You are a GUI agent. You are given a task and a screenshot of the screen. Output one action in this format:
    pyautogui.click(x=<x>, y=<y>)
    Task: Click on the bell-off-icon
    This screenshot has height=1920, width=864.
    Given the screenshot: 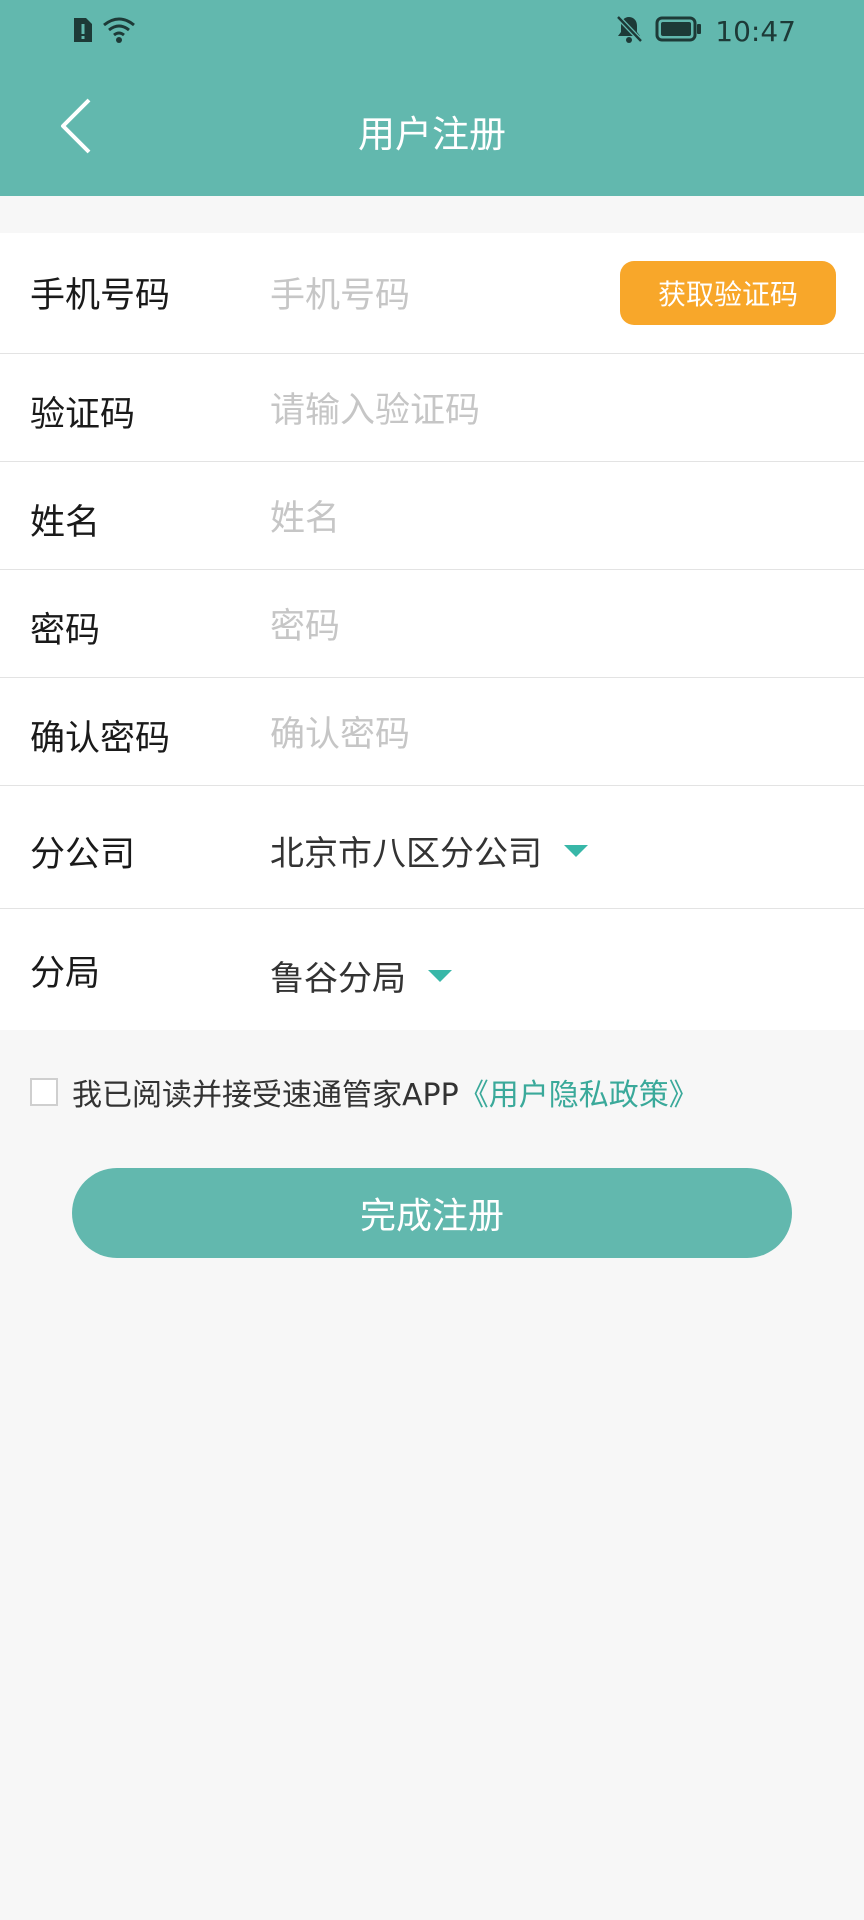 What is the action you would take?
    pyautogui.click(x=629, y=31)
    